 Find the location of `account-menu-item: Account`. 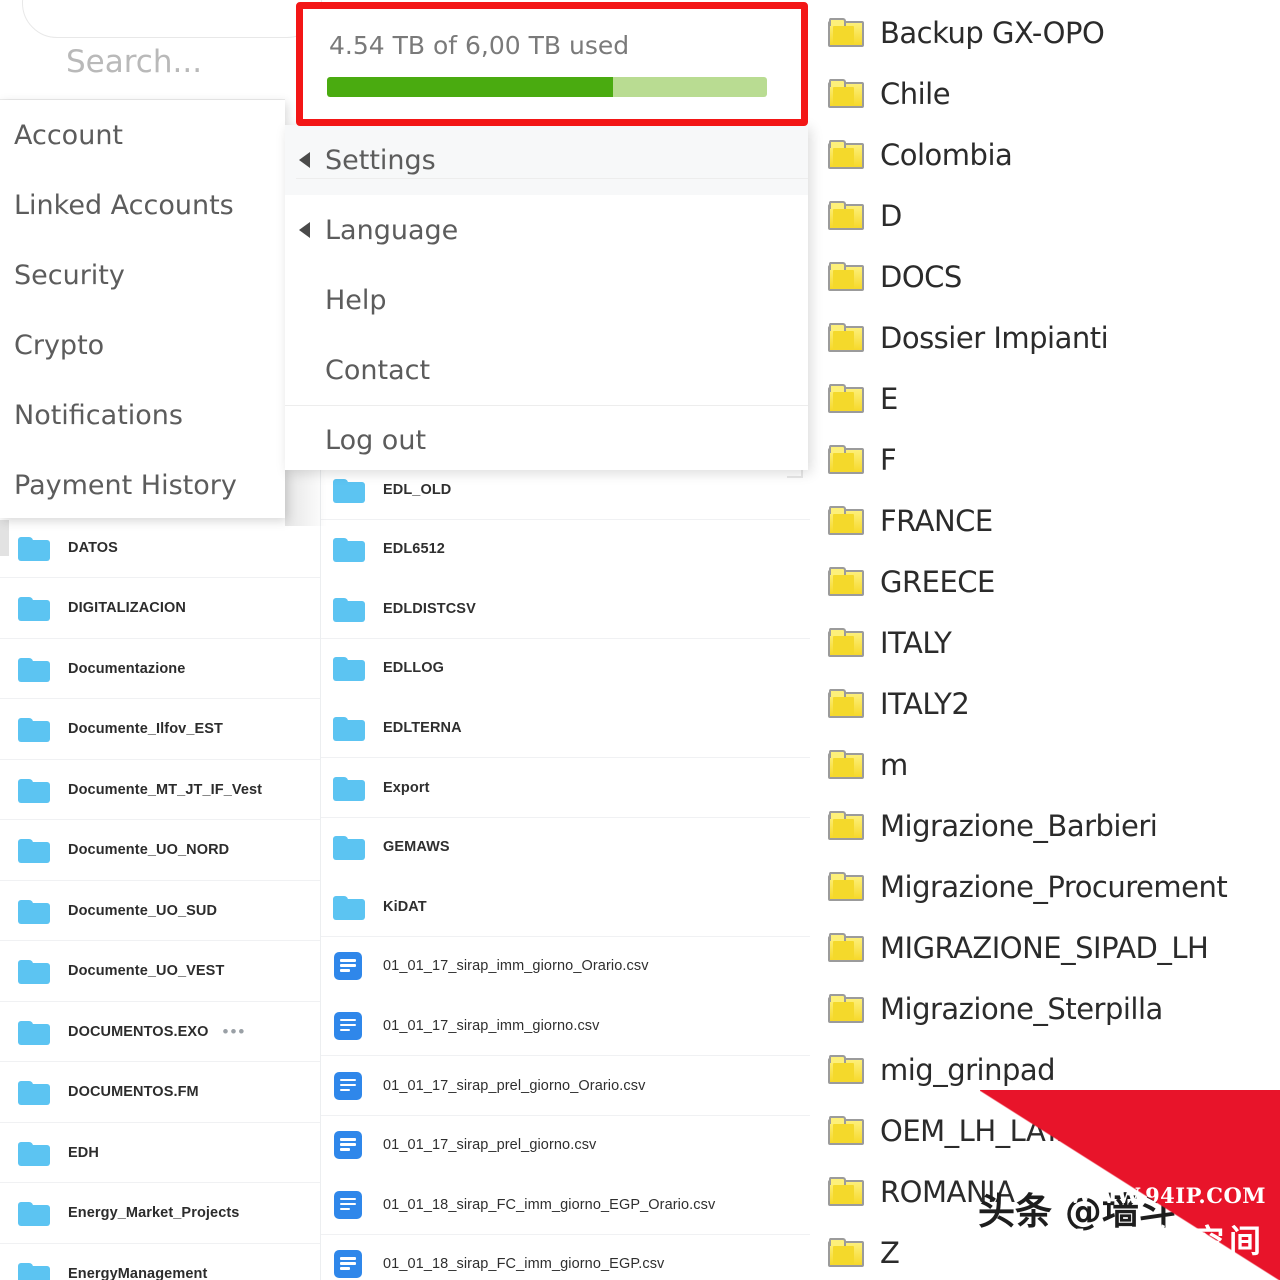

account-menu-item: Account is located at coordinates (142, 135).